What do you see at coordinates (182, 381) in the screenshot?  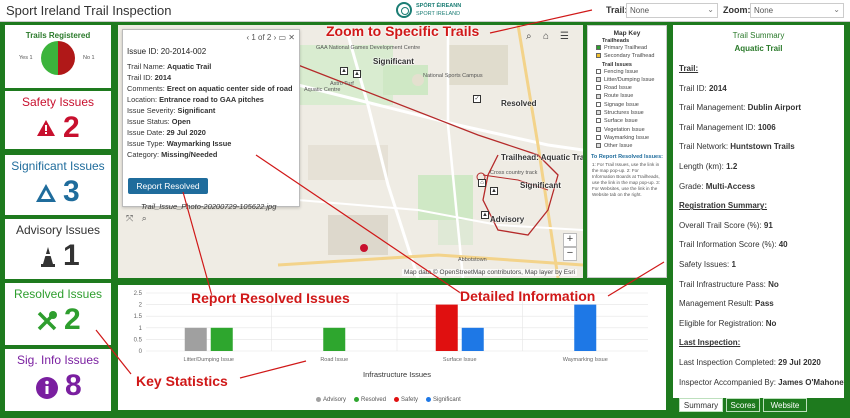 I see `annotation-key-stats: Key Statistics` at bounding box center [182, 381].